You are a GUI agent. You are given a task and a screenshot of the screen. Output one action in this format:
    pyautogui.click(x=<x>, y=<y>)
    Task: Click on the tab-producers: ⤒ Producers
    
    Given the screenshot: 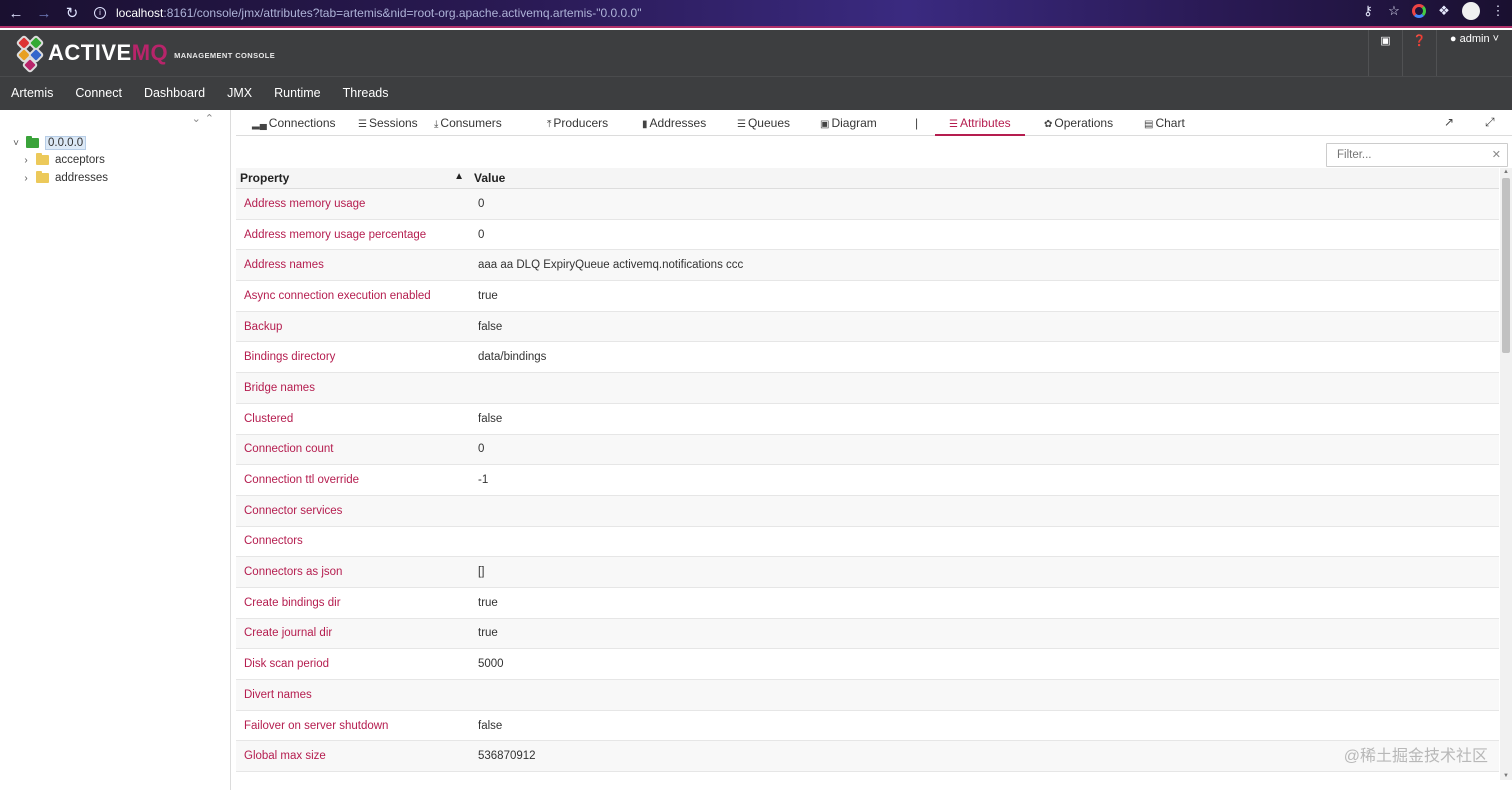 What is the action you would take?
    pyautogui.click(x=577, y=123)
    